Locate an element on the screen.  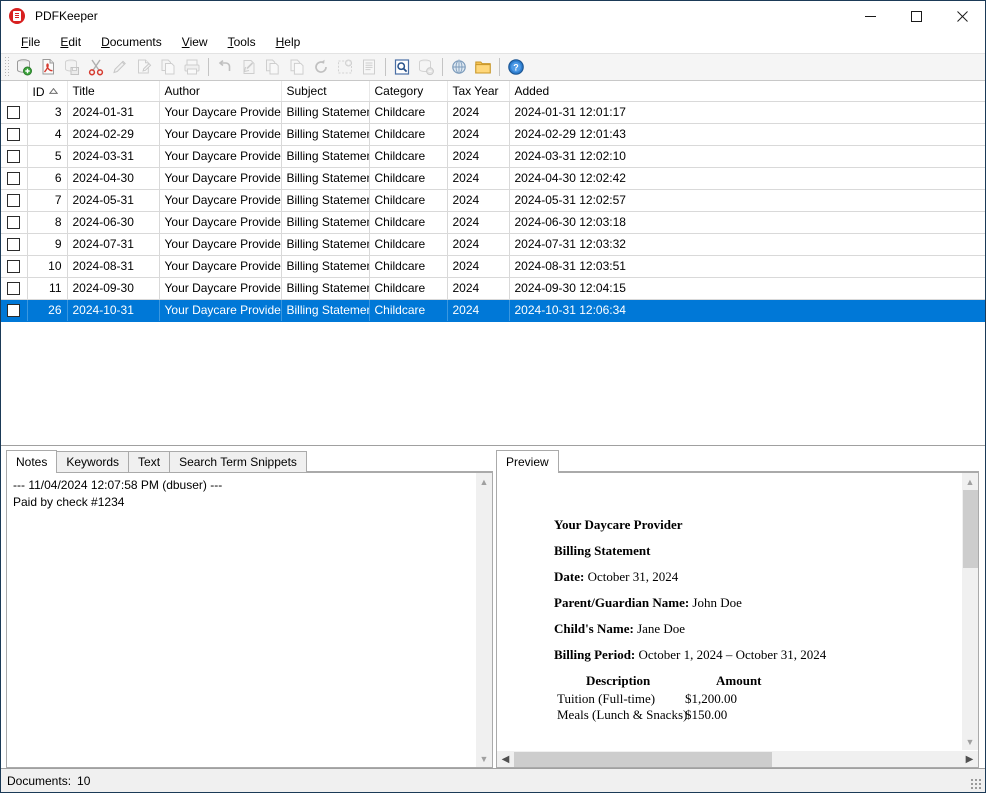
column-header-added: Added is located at coordinates (746, 91).